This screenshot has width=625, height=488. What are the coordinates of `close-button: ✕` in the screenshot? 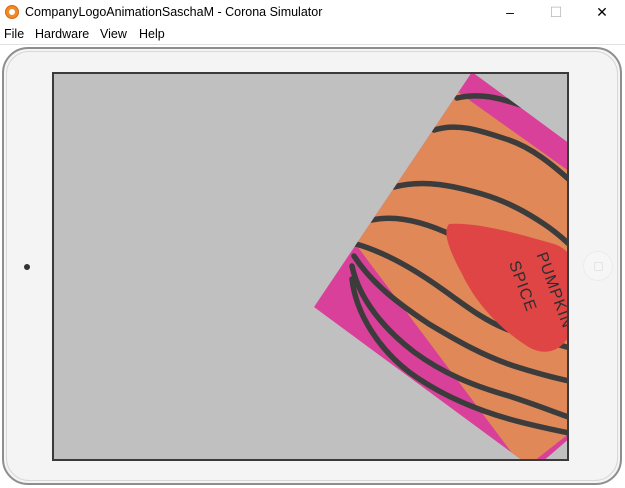 It's located at (602, 12).